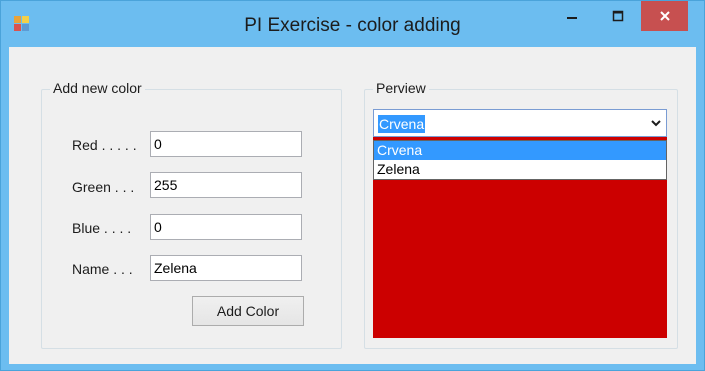 This screenshot has width=705, height=371. I want to click on name-label: Name . . ., so click(102, 269).